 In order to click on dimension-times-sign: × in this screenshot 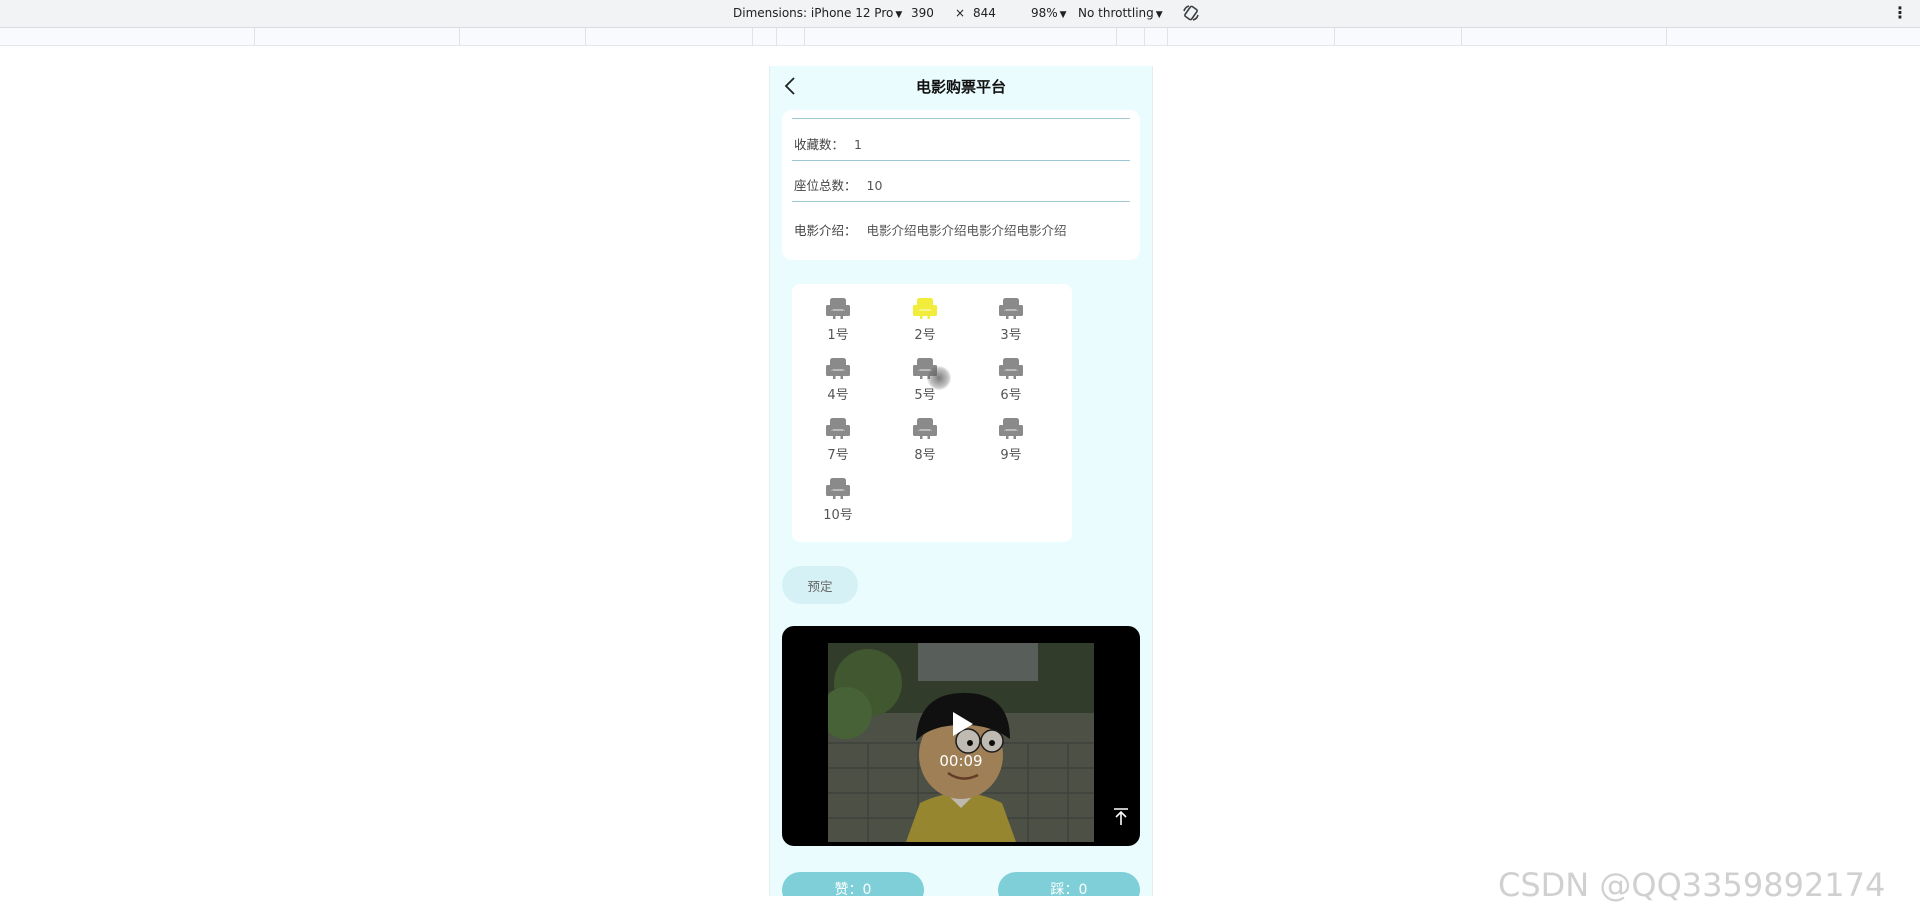, I will do `click(960, 13)`.